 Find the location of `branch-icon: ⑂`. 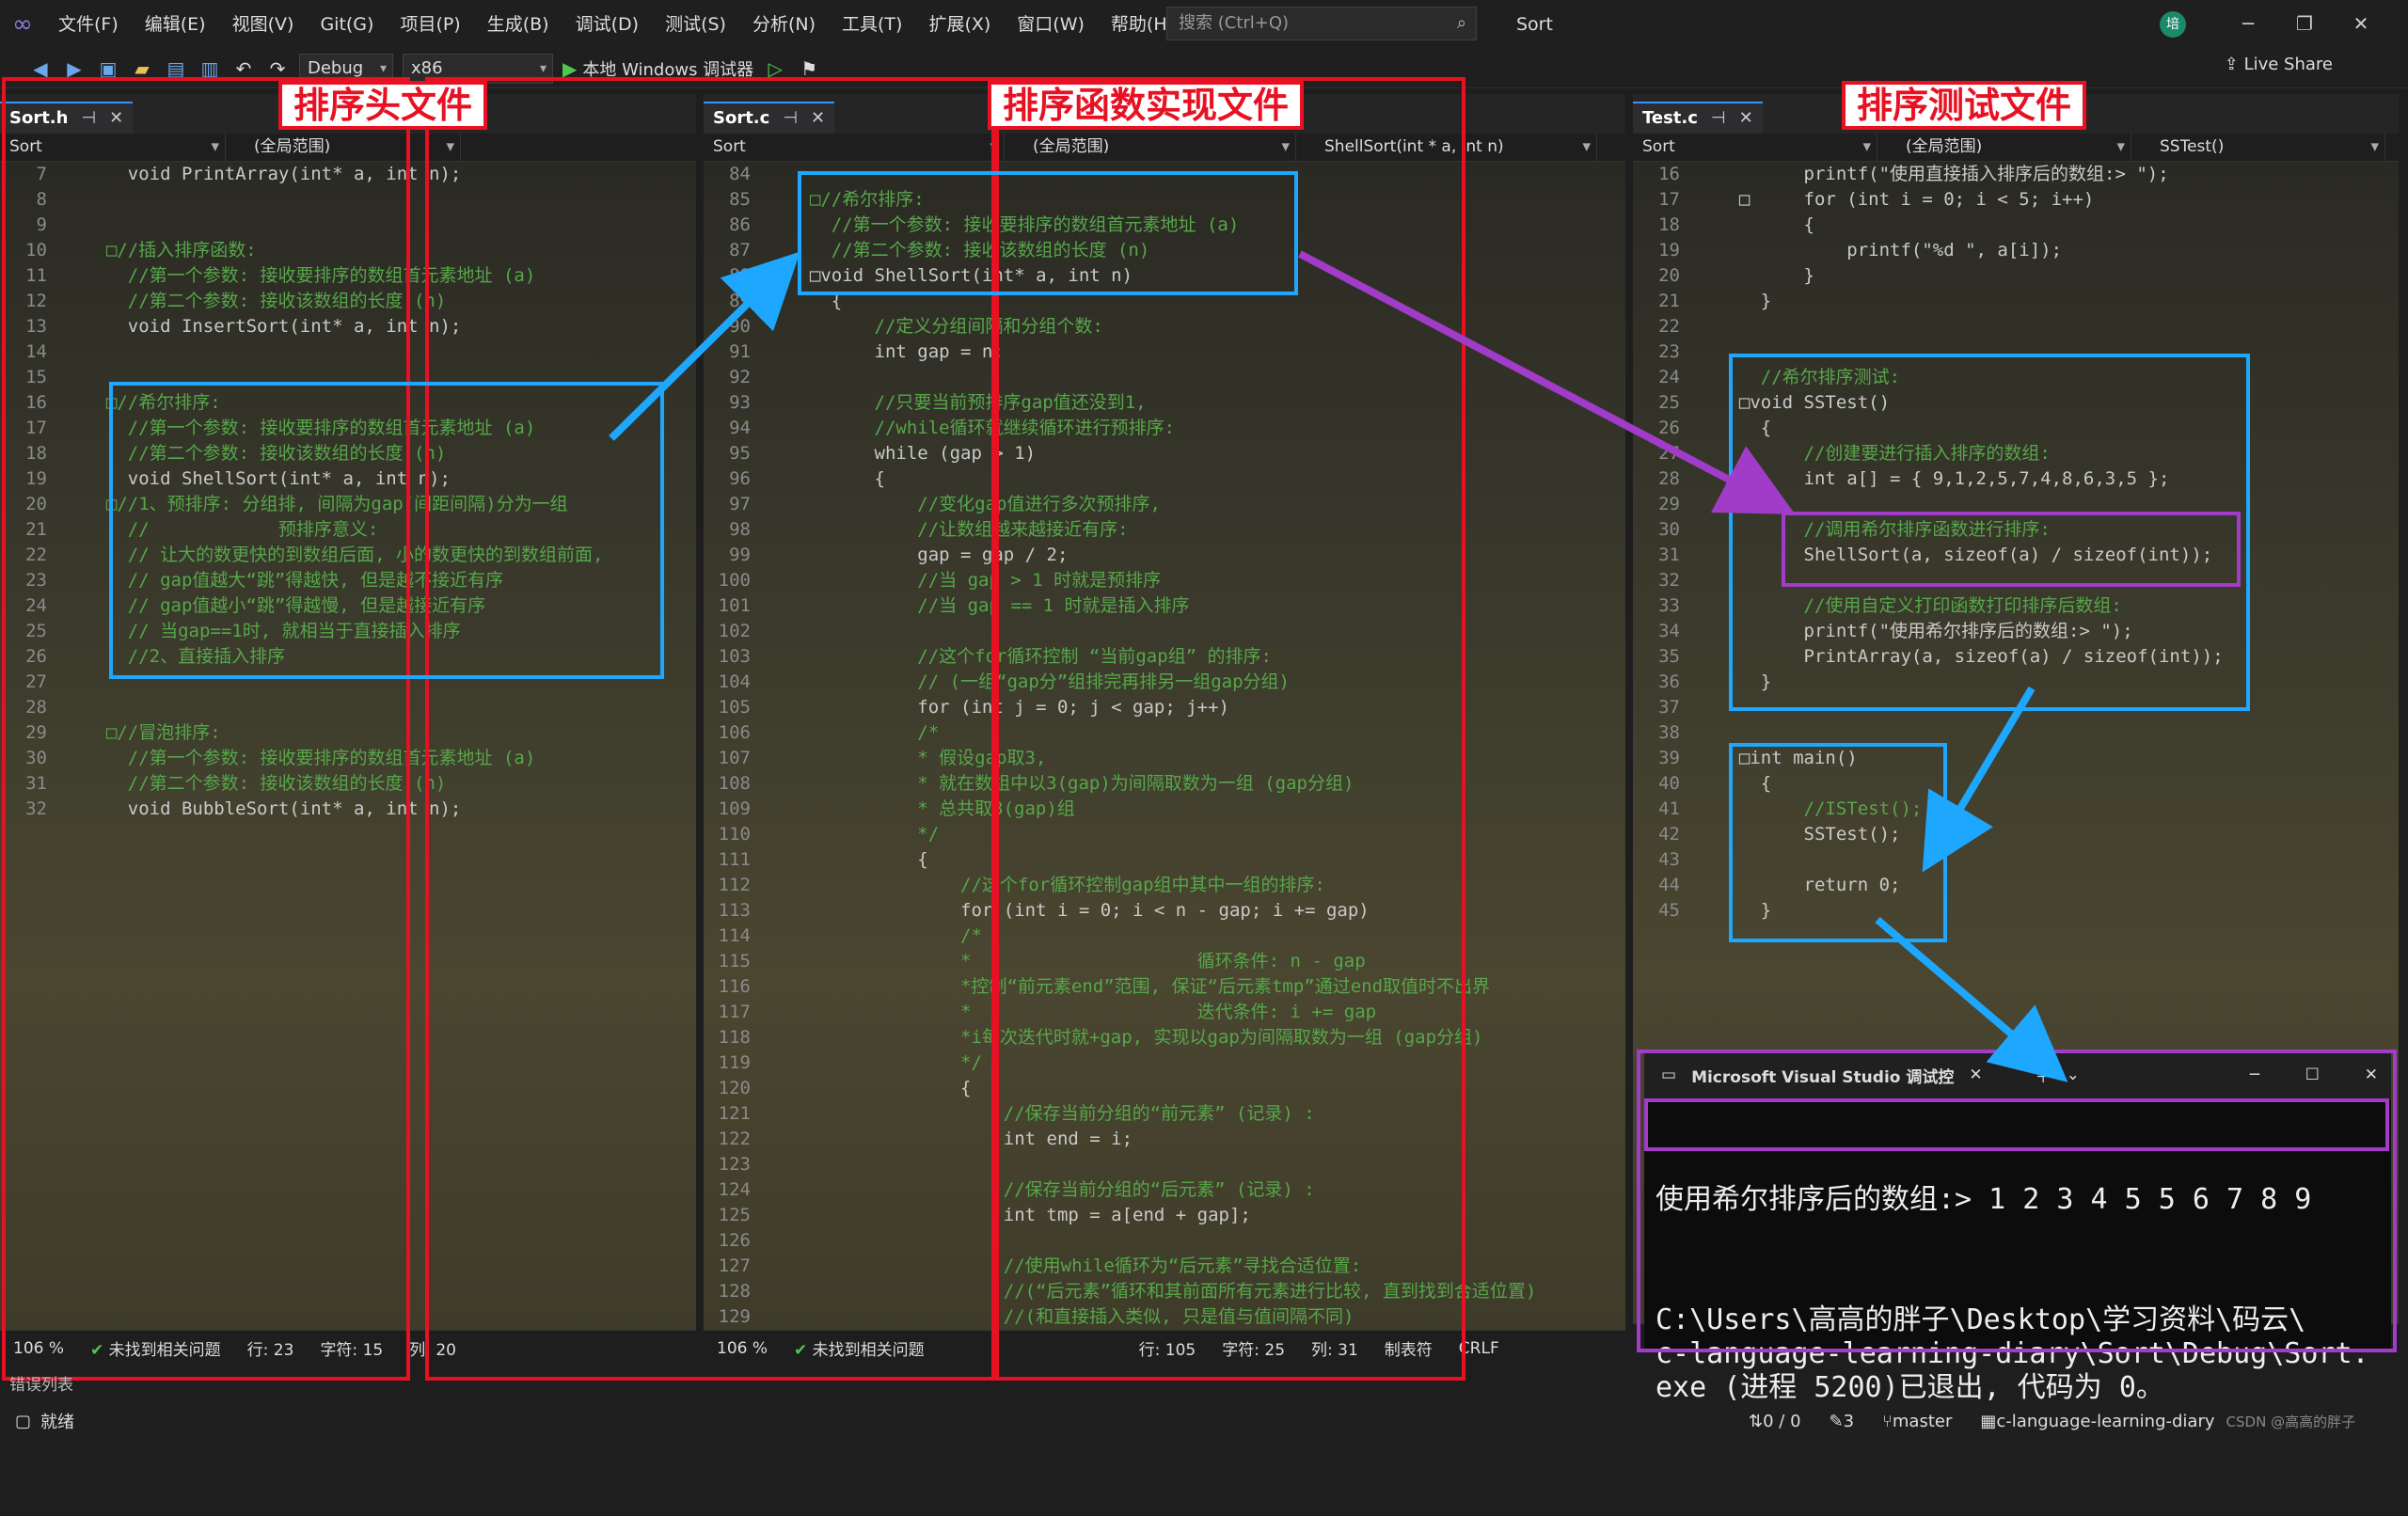

branch-icon: ⑂ is located at coordinates (1888, 1421).